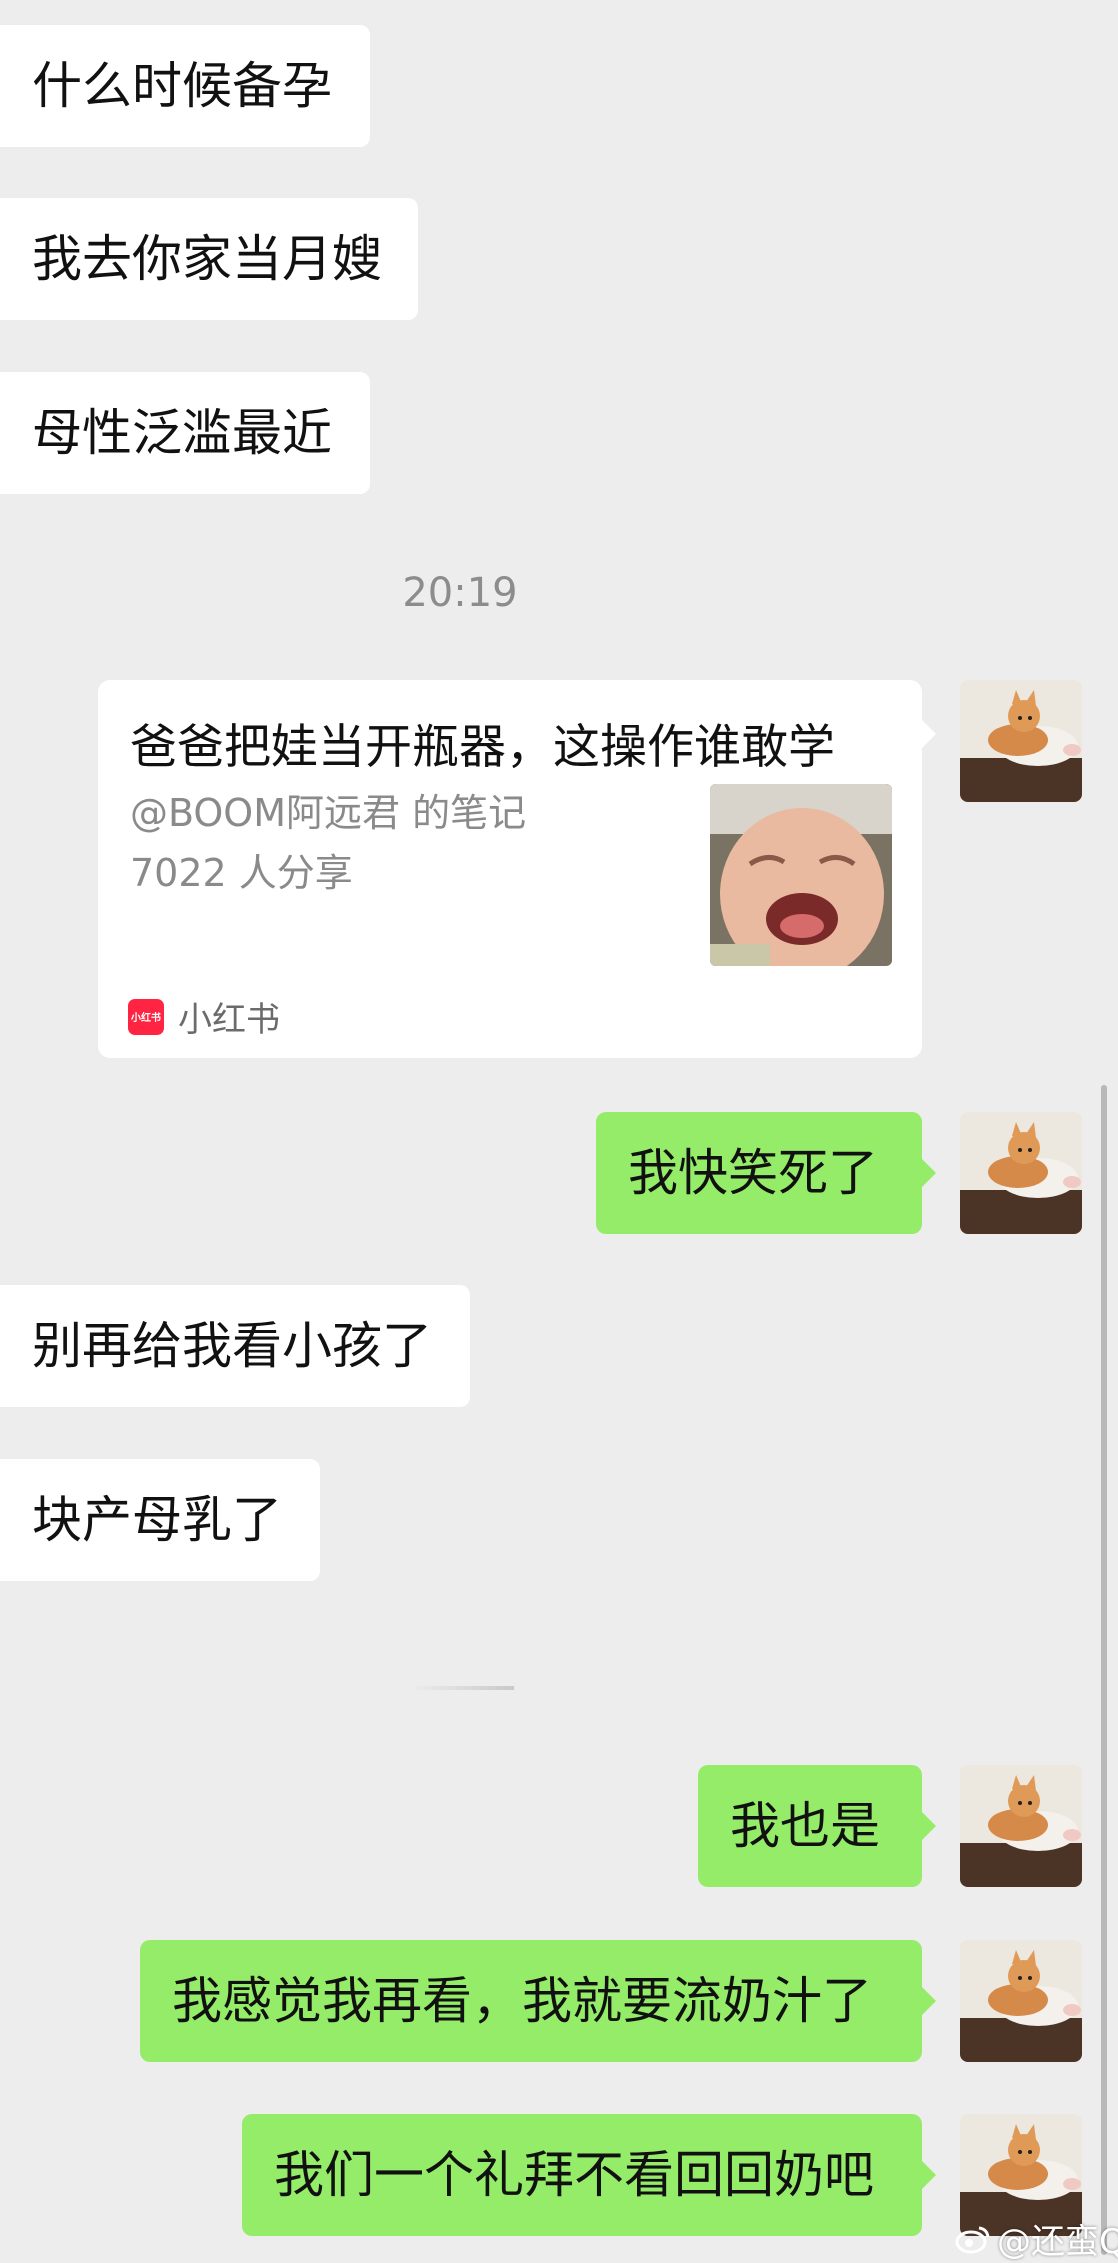 The image size is (1118, 2263). I want to click on outgoing-message-bubble: 我快笑死了, so click(766, 1173).